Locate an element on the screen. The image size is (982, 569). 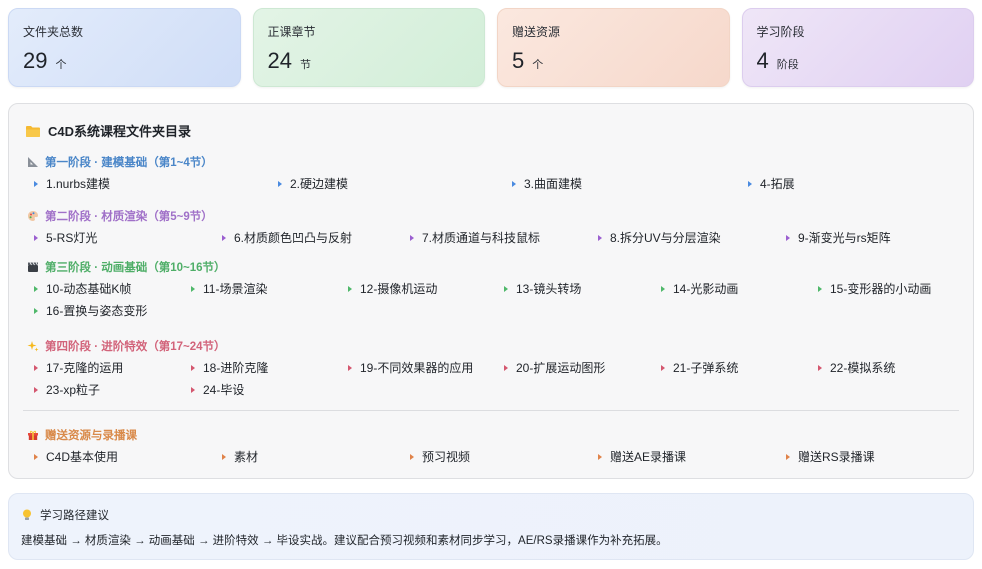
folder-item: 2.硬边建模 is located at coordinates (313, 183).